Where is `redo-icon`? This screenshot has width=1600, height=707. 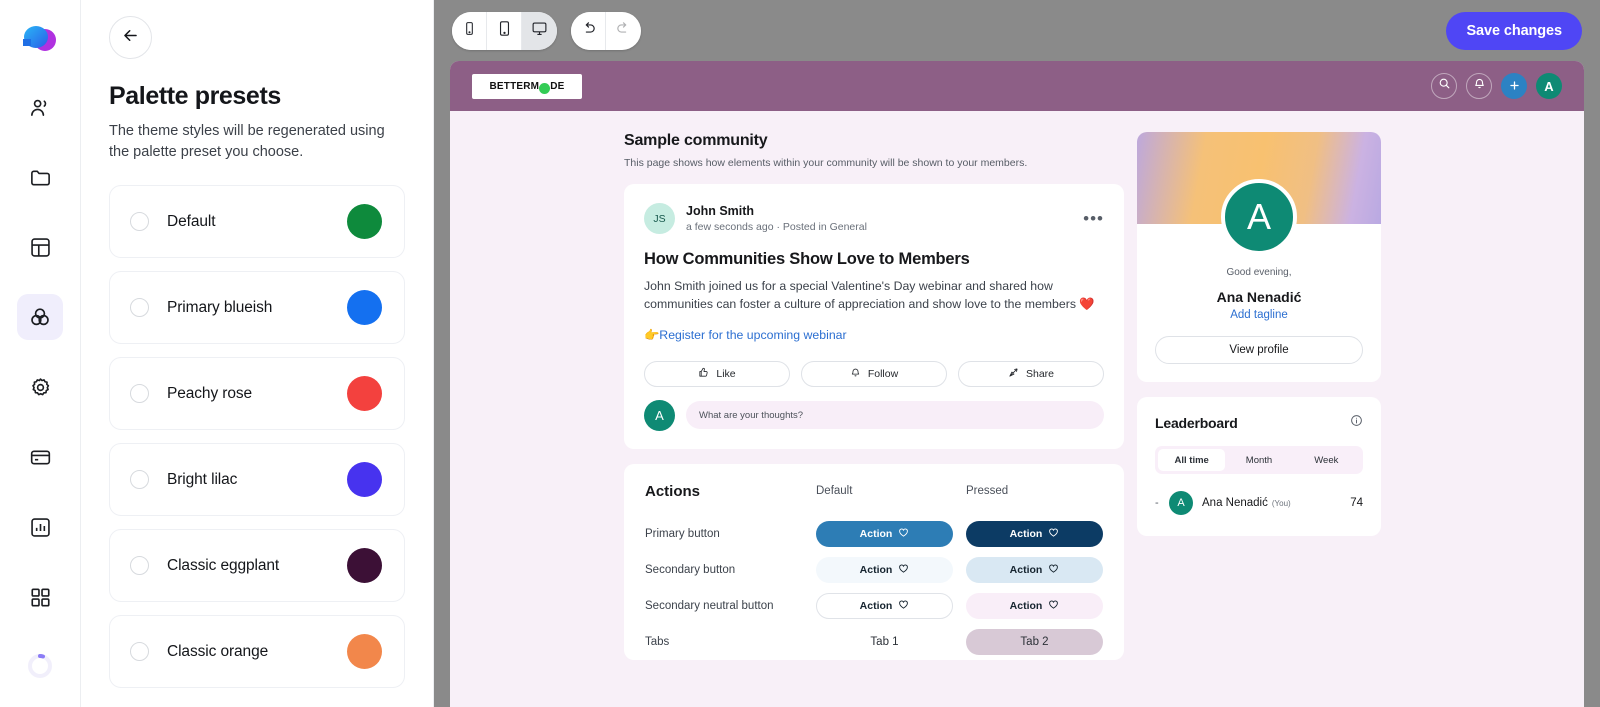
redo-icon is located at coordinates (623, 31).